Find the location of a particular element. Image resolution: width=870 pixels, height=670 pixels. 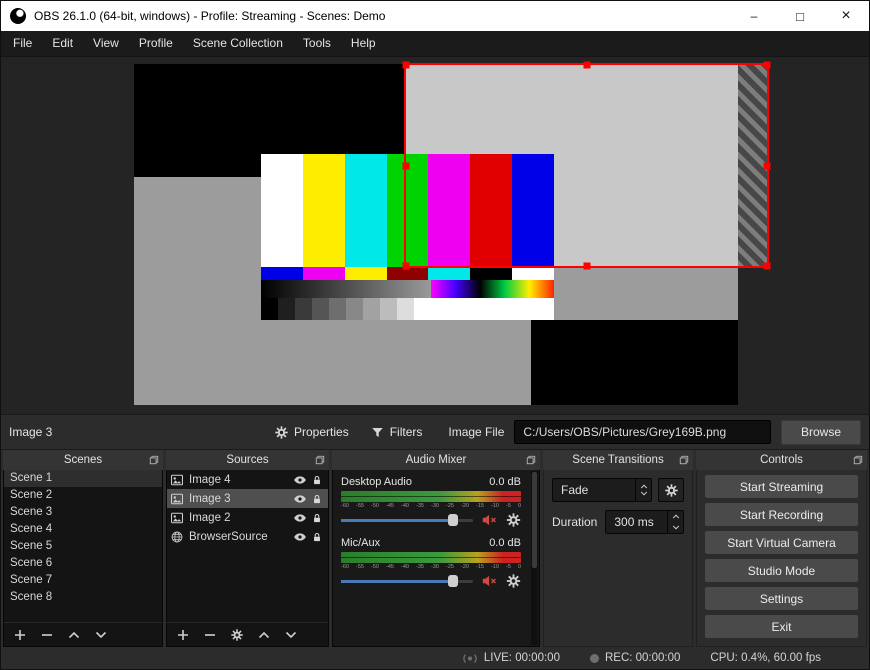

scene-layer-black-bottom-right is located at coordinates (634, 362).